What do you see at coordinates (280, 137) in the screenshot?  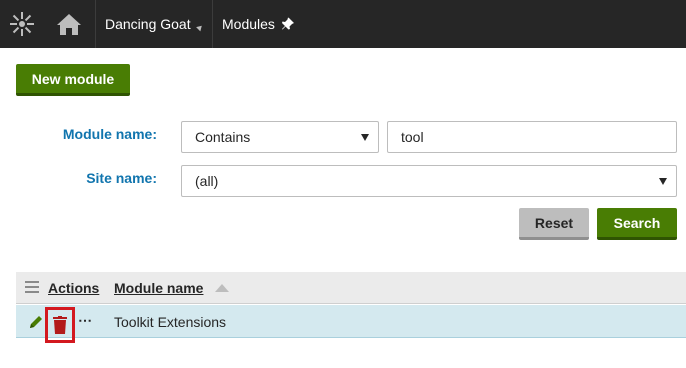 I see `module-name-operator-select: Contains` at bounding box center [280, 137].